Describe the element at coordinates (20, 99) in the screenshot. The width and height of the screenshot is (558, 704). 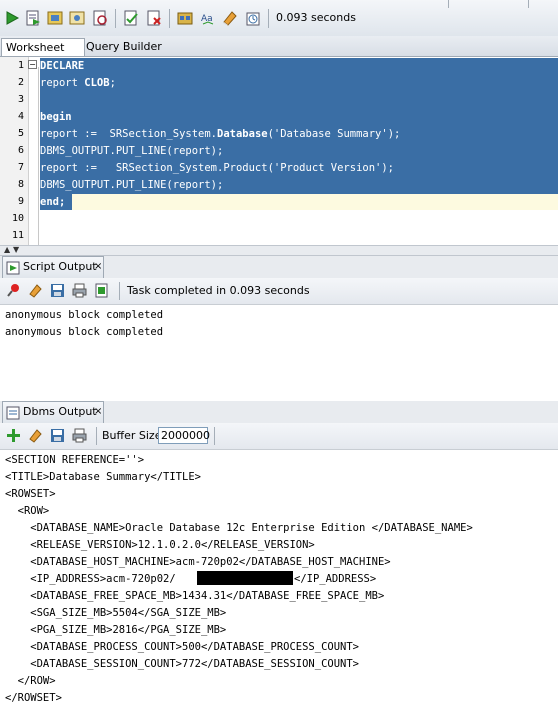
I see `line-number: 3` at that location.